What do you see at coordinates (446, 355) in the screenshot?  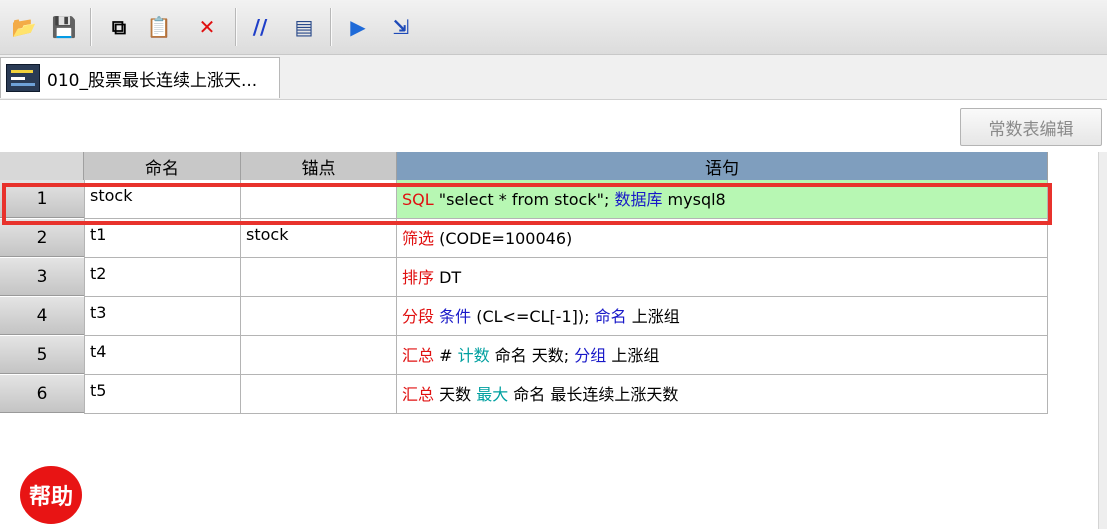 I see `statement-text: #` at bounding box center [446, 355].